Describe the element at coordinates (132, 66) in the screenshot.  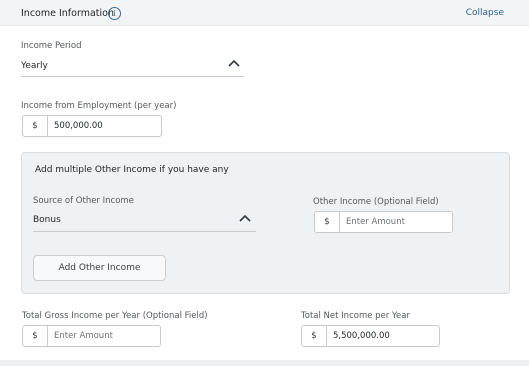
I see `income-period-select: Yearly` at that location.